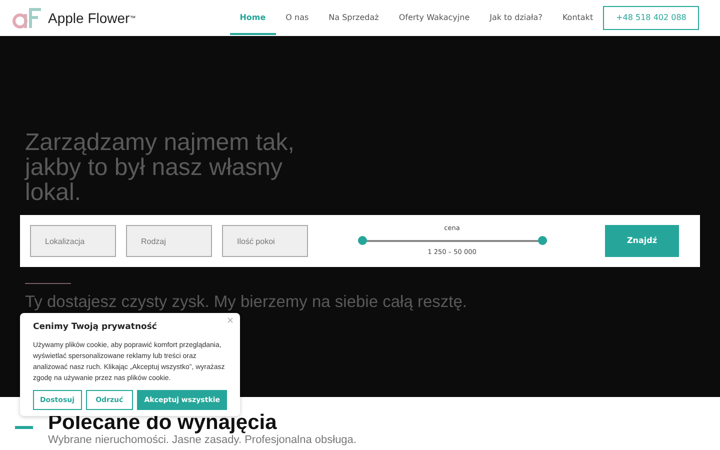 This screenshot has height=450, width=720. Describe the element at coordinates (24, 427) in the screenshot. I see `accent-dash` at that location.